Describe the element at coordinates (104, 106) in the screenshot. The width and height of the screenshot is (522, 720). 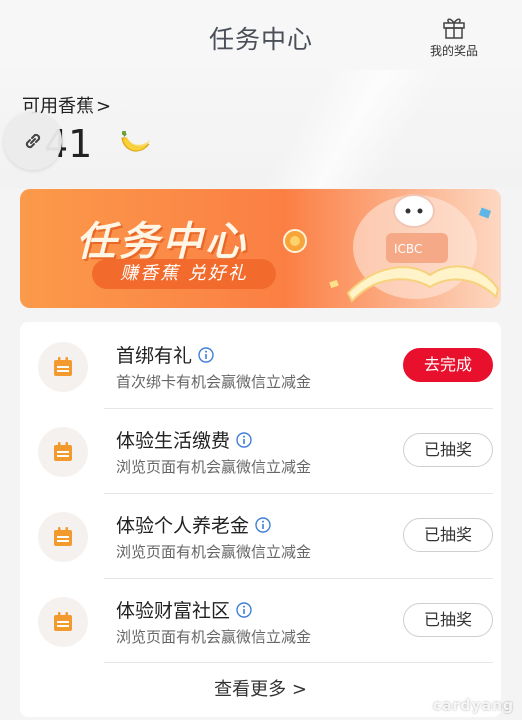
I see `chevron-right-icon: >` at that location.